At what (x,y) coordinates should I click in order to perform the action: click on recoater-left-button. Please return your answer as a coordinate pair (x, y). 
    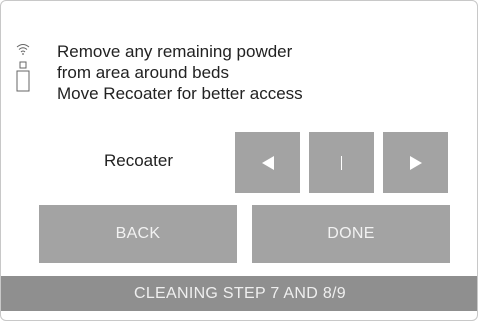
    Looking at the image, I should click on (267, 162).